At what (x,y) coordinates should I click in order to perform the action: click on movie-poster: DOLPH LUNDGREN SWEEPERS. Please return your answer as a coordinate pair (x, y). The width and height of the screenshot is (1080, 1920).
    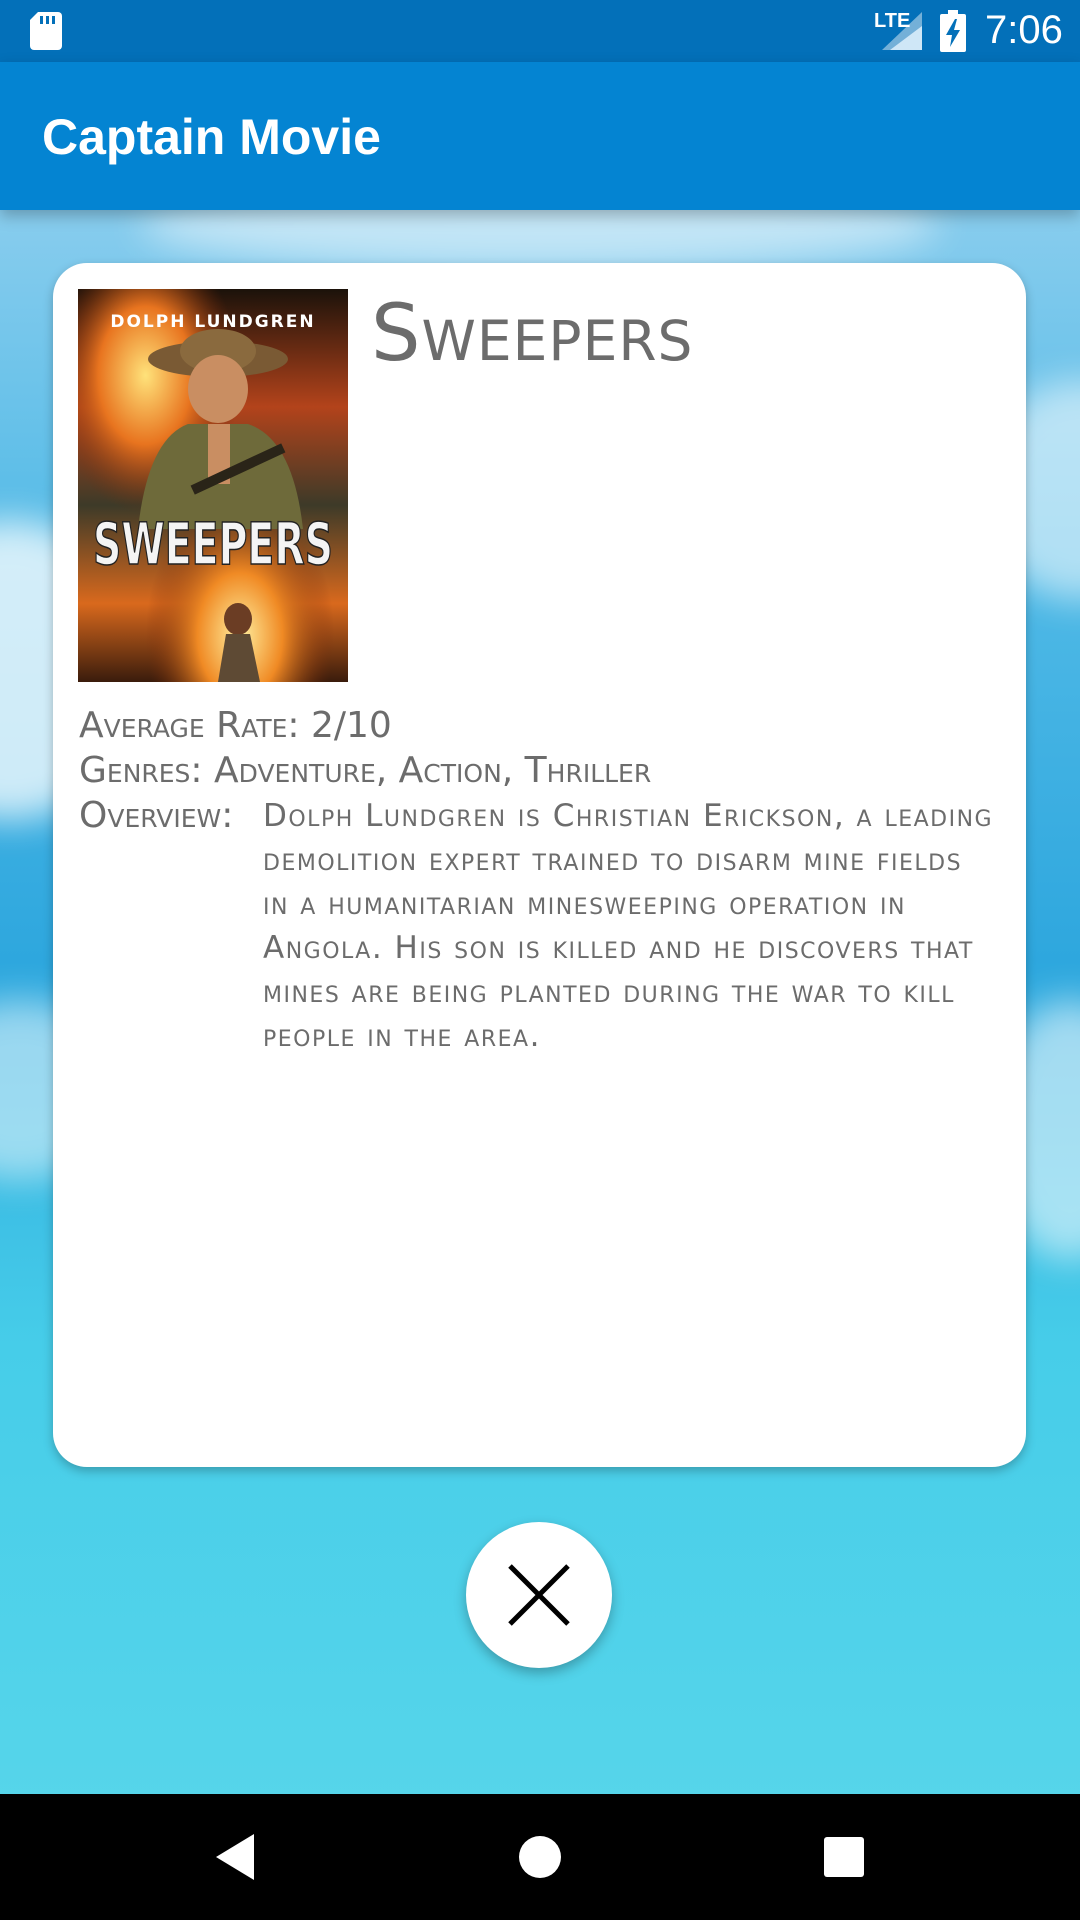
    Looking at the image, I should click on (213, 485).